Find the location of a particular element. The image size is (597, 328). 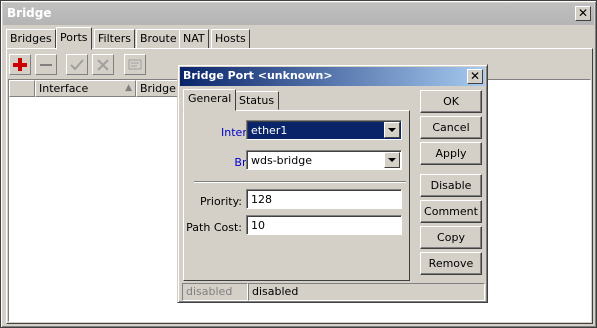

check-icon is located at coordinates (77, 65).